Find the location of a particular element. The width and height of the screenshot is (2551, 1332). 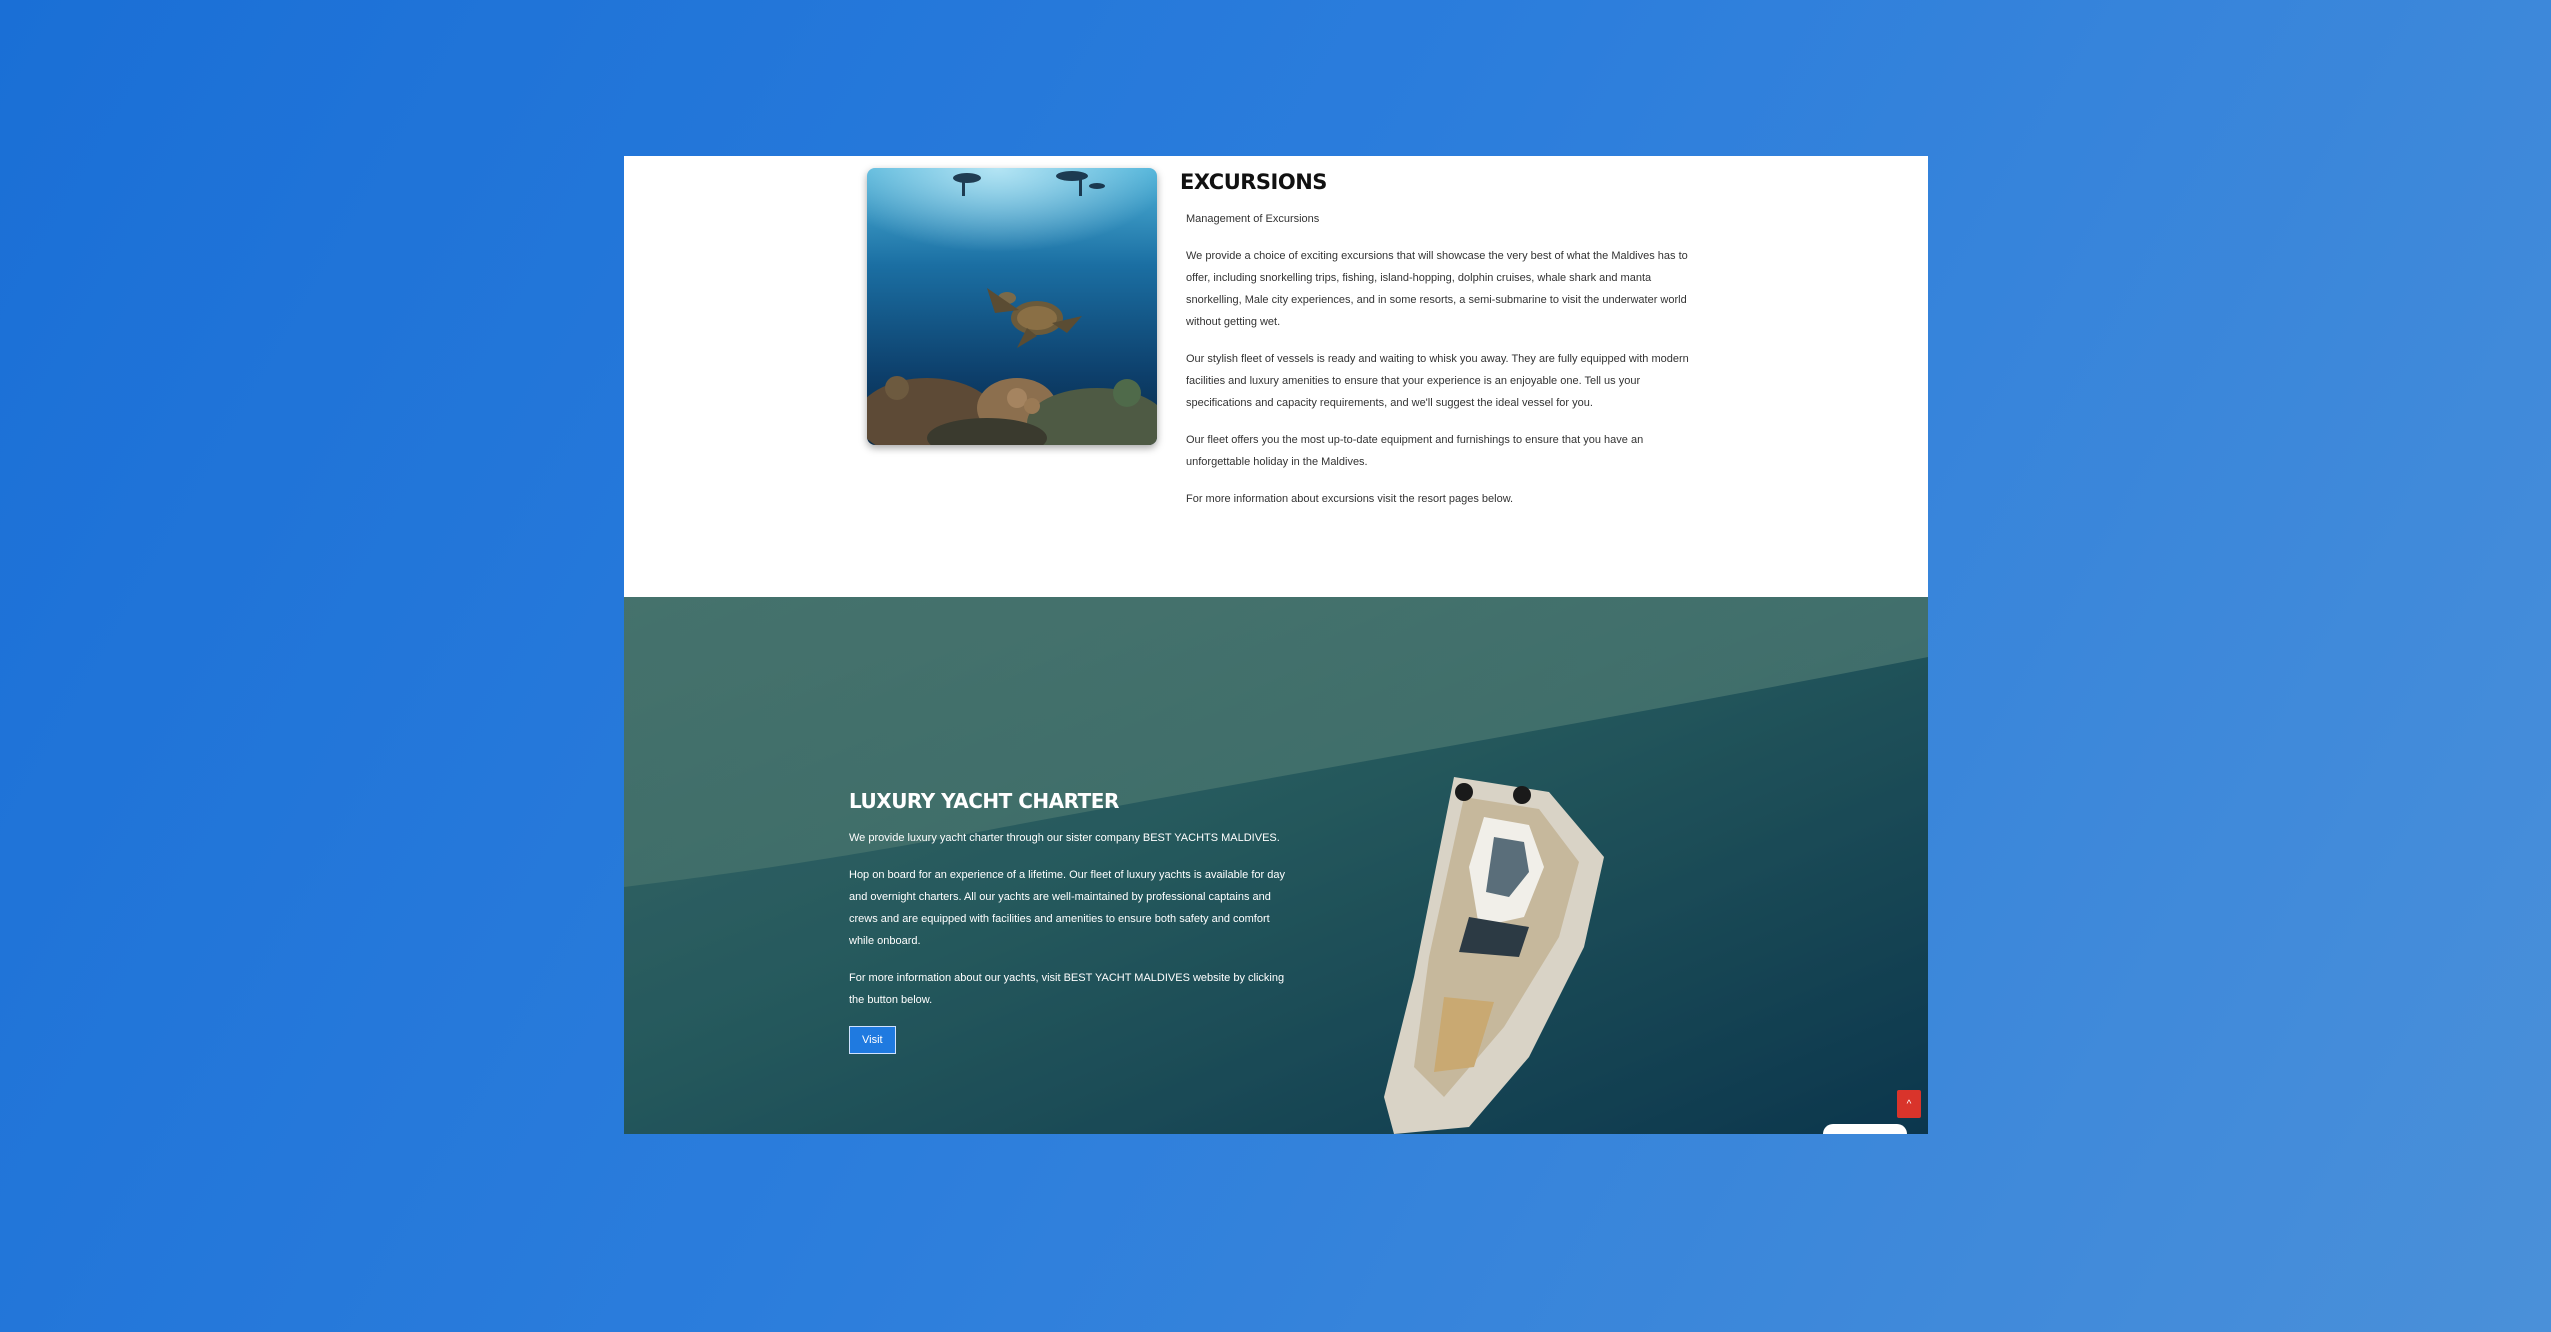

excursions-title: EXCURSIONS is located at coordinates (1253, 182).